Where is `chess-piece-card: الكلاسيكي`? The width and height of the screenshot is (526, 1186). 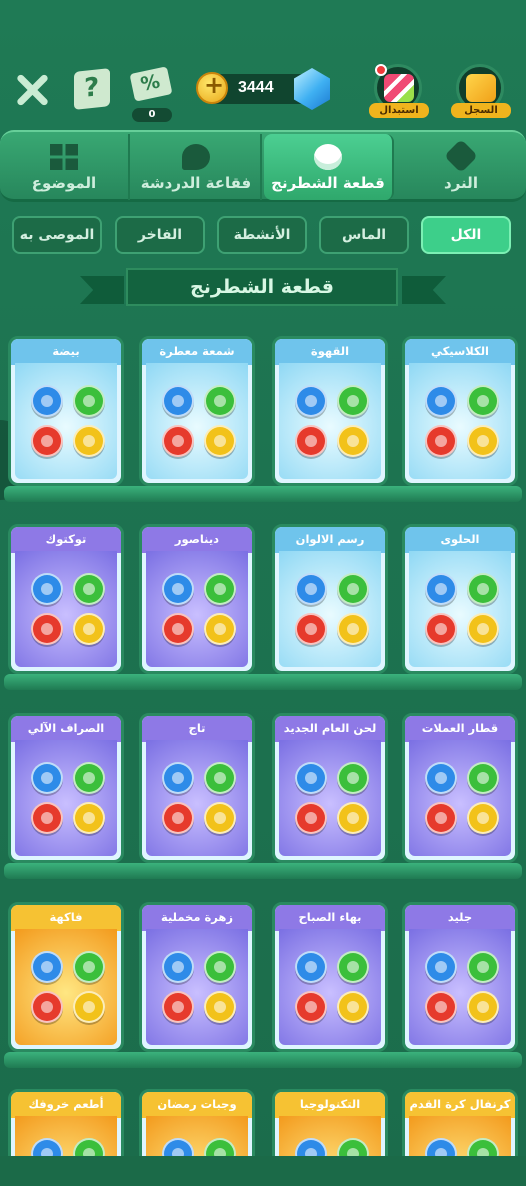
chess-piece-card: الكلاسيكي is located at coordinates (460, 411).